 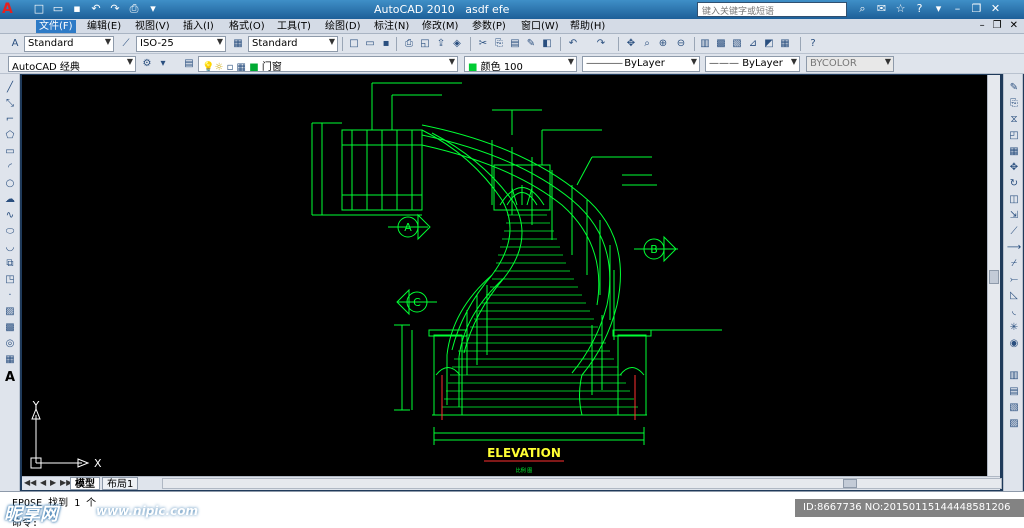 What do you see at coordinates (1014, 279) in the screenshot?
I see `join-icon: ⤚` at bounding box center [1014, 279].